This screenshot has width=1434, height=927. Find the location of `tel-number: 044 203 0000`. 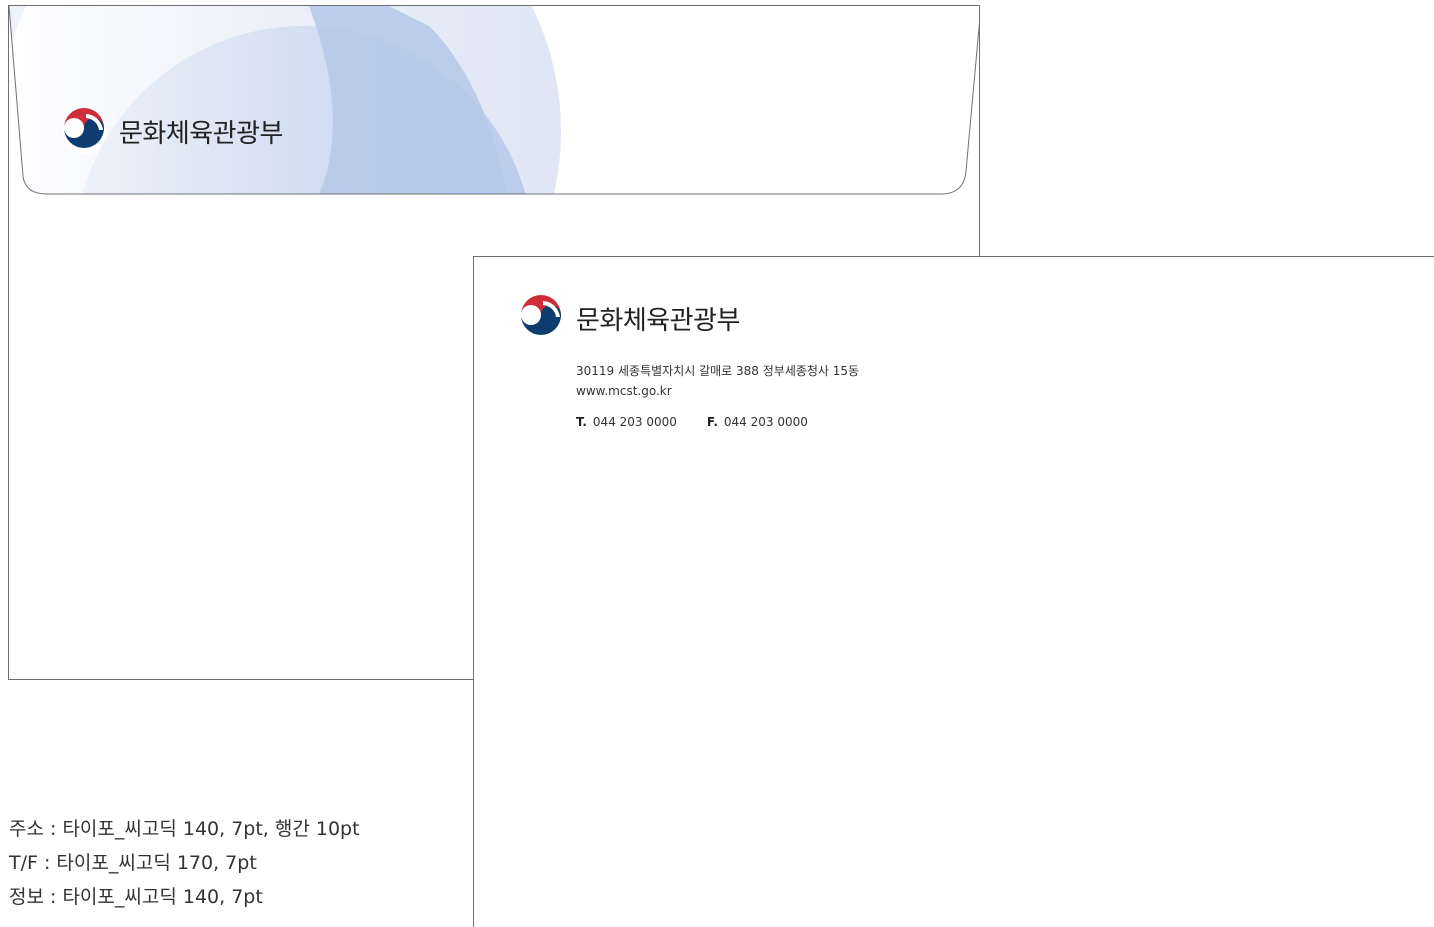

tel-number: 044 203 0000 is located at coordinates (634, 422).